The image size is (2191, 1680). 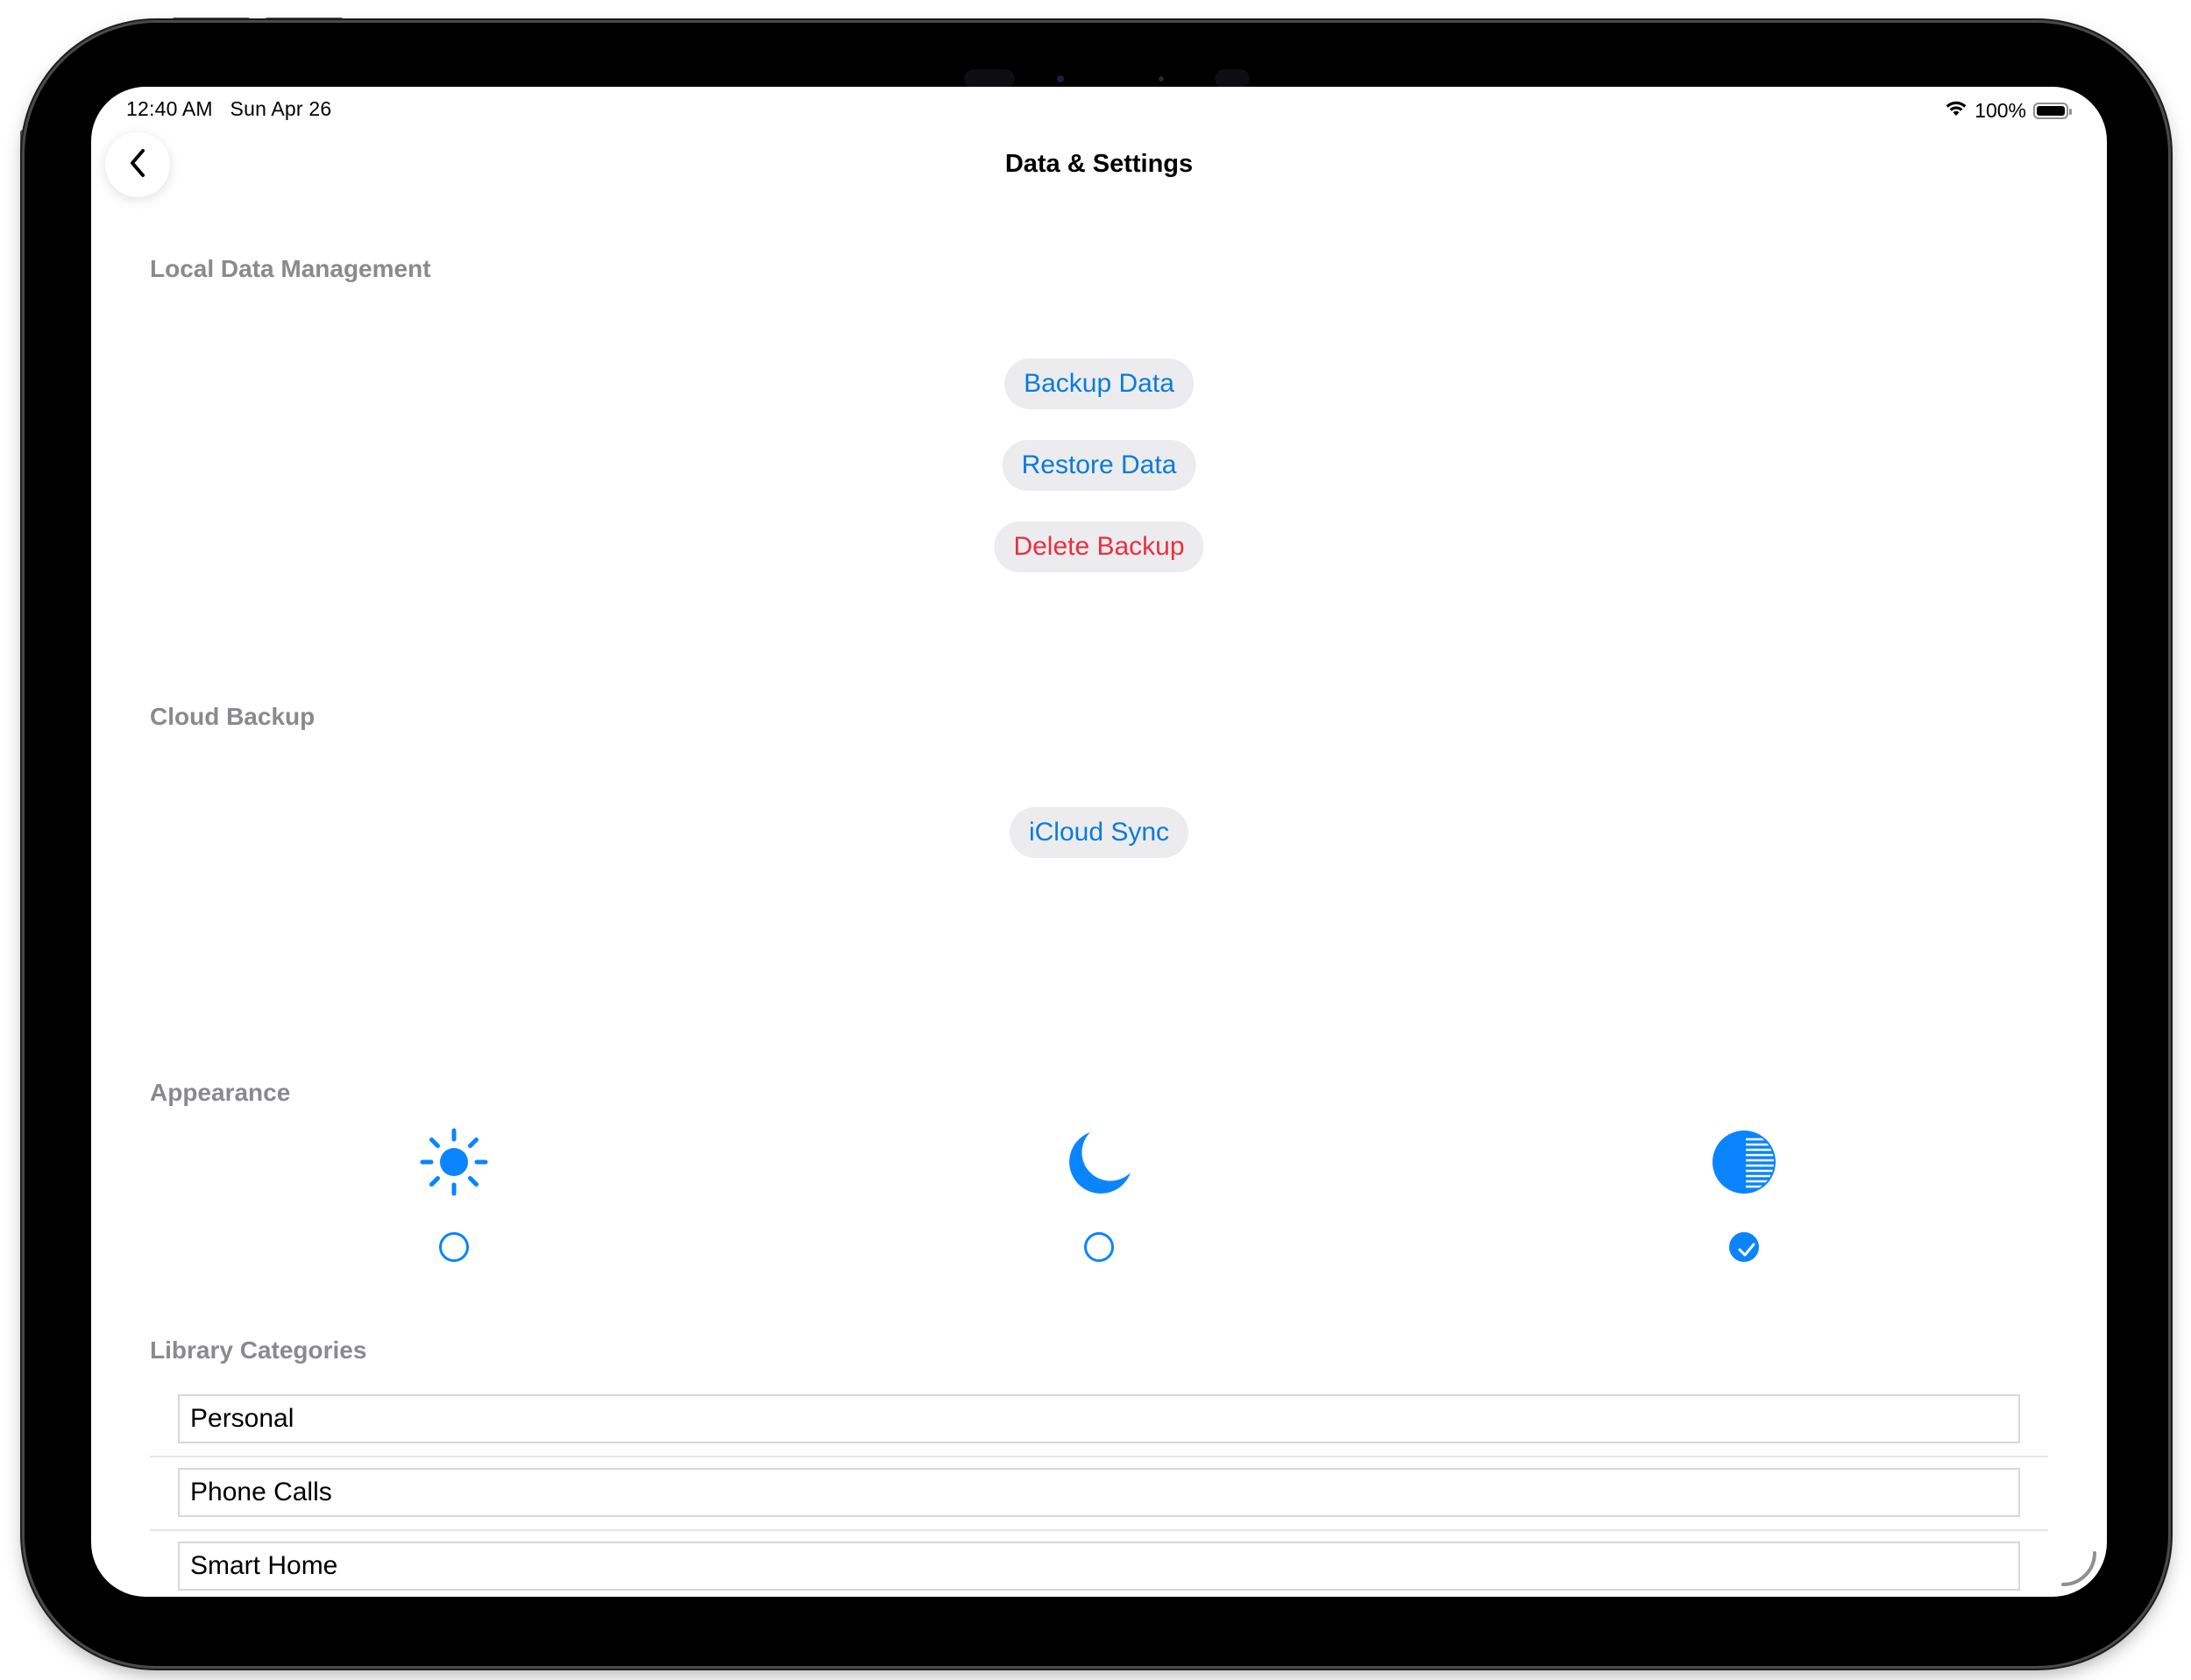 I want to click on category-field: Personal, so click(x=1099, y=1418).